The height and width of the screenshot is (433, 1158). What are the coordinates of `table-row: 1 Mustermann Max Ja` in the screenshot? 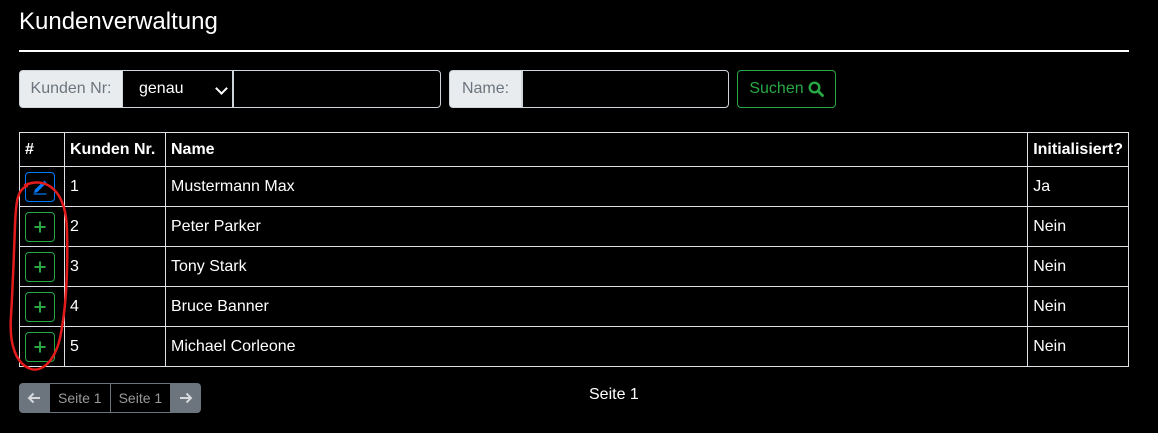 It's located at (574, 186).